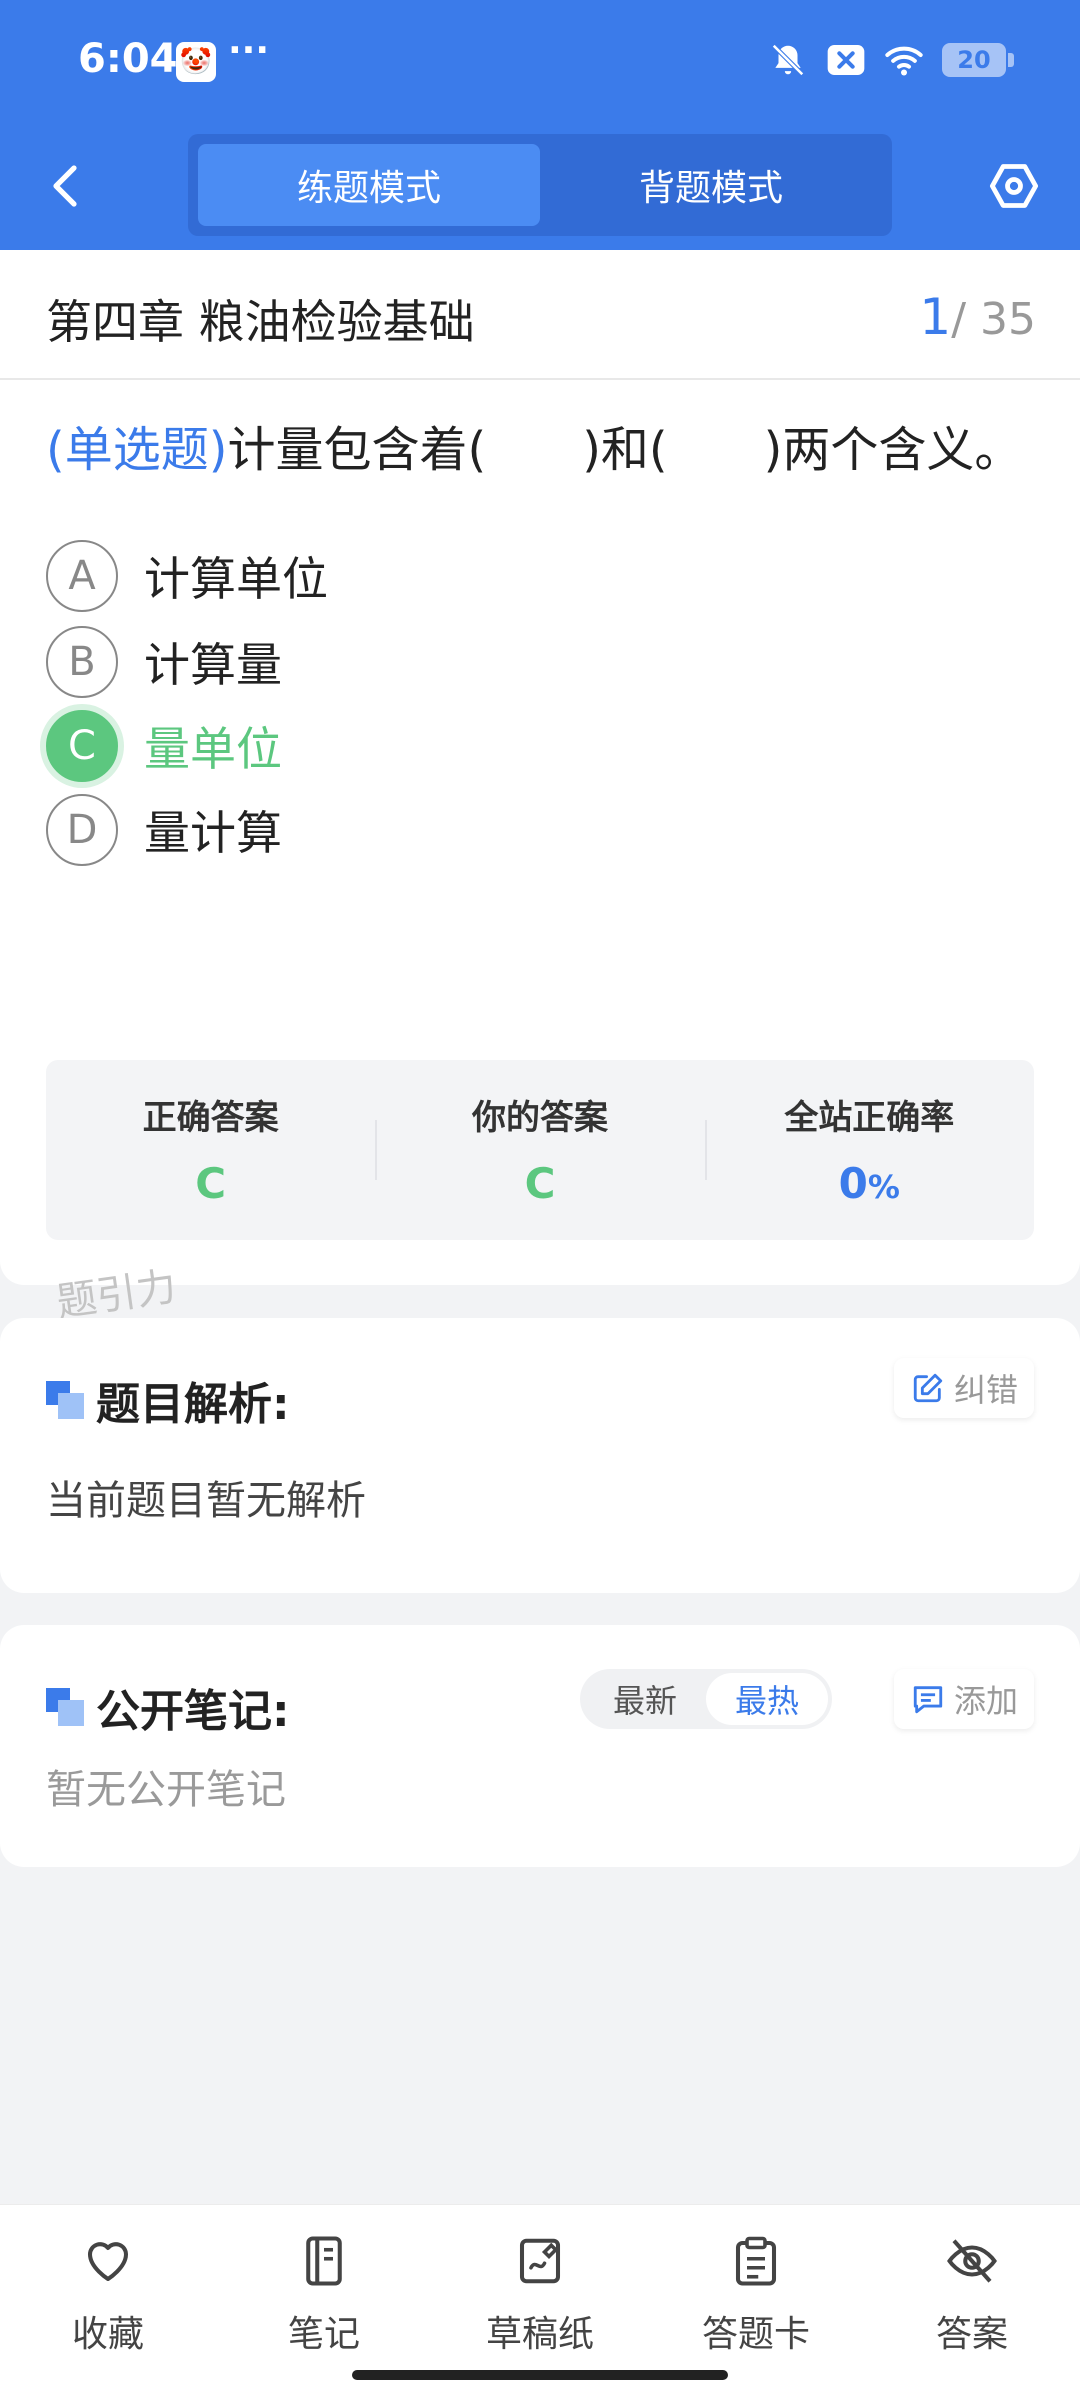 This screenshot has width=1080, height=2400. I want to click on notes-sort-switch: 最新 最热, so click(706, 1699).